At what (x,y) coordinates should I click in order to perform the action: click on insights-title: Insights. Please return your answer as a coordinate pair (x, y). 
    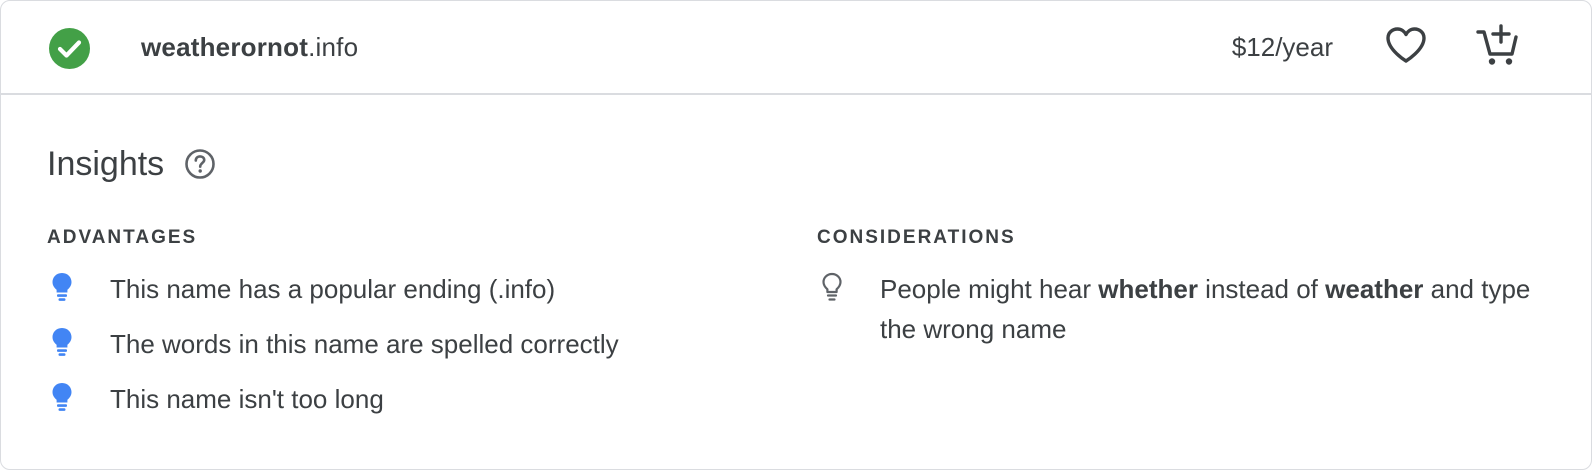
    Looking at the image, I should click on (106, 164).